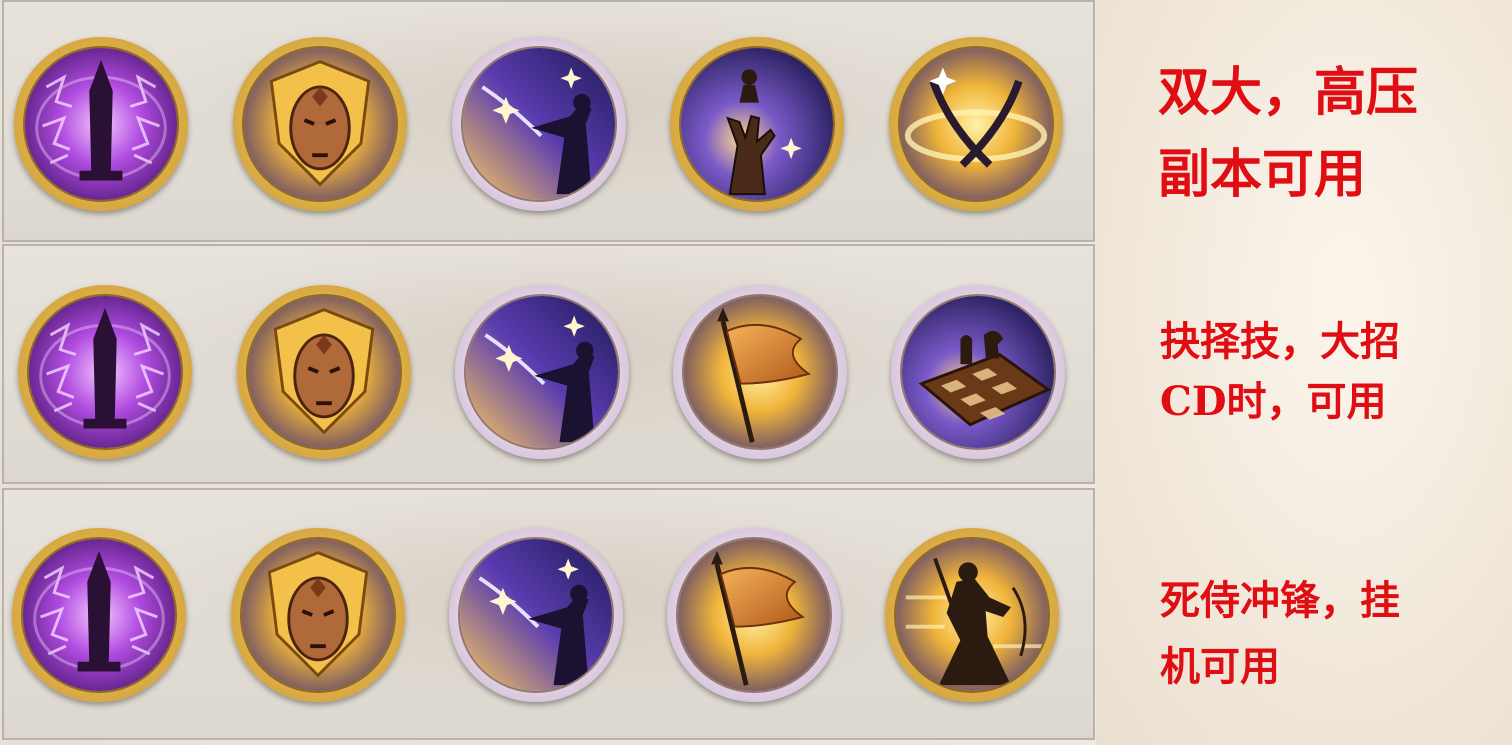 This screenshot has height=745, width=1512. Describe the element at coordinates (1280, 372) in the screenshot. I see `row-2-note: 抉择技，大招 CD时，可用` at that location.